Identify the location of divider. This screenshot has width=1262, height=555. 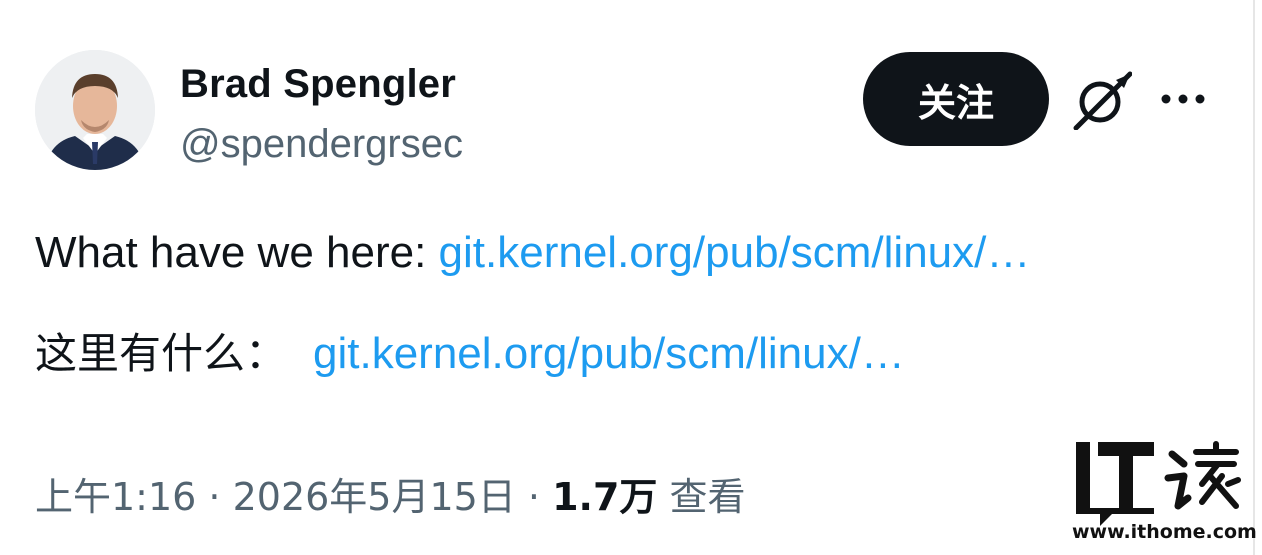
(1254, 277).